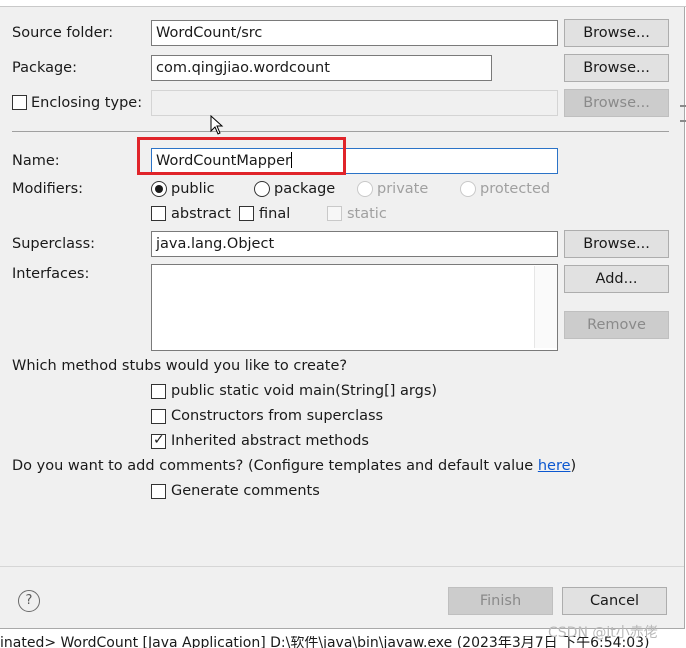 This screenshot has height=648, width=686. I want to click on radio-selected-dot, so click(159, 189).